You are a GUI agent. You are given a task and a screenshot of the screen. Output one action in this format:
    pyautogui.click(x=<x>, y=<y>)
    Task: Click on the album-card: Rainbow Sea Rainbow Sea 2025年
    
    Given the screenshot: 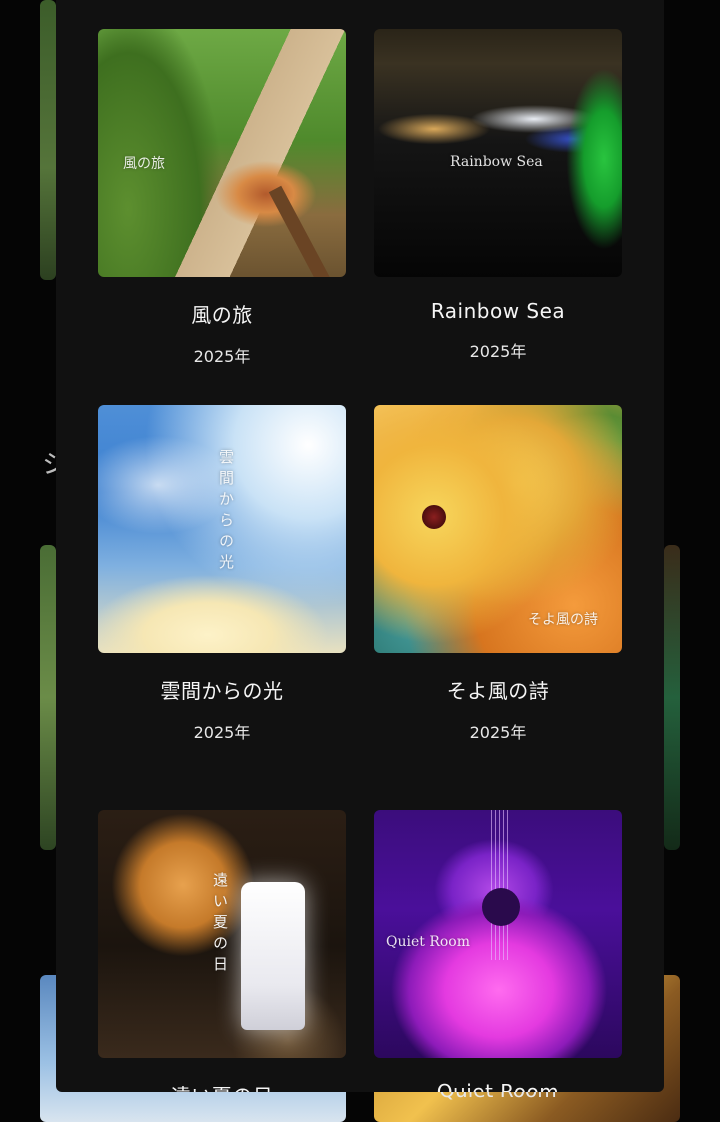 What is the action you would take?
    pyautogui.click(x=498, y=195)
    